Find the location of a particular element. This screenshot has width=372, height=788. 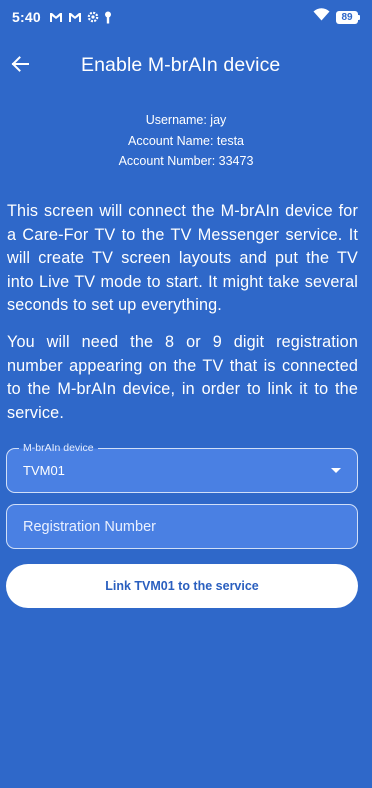

battery-level: 89 is located at coordinates (347, 17).